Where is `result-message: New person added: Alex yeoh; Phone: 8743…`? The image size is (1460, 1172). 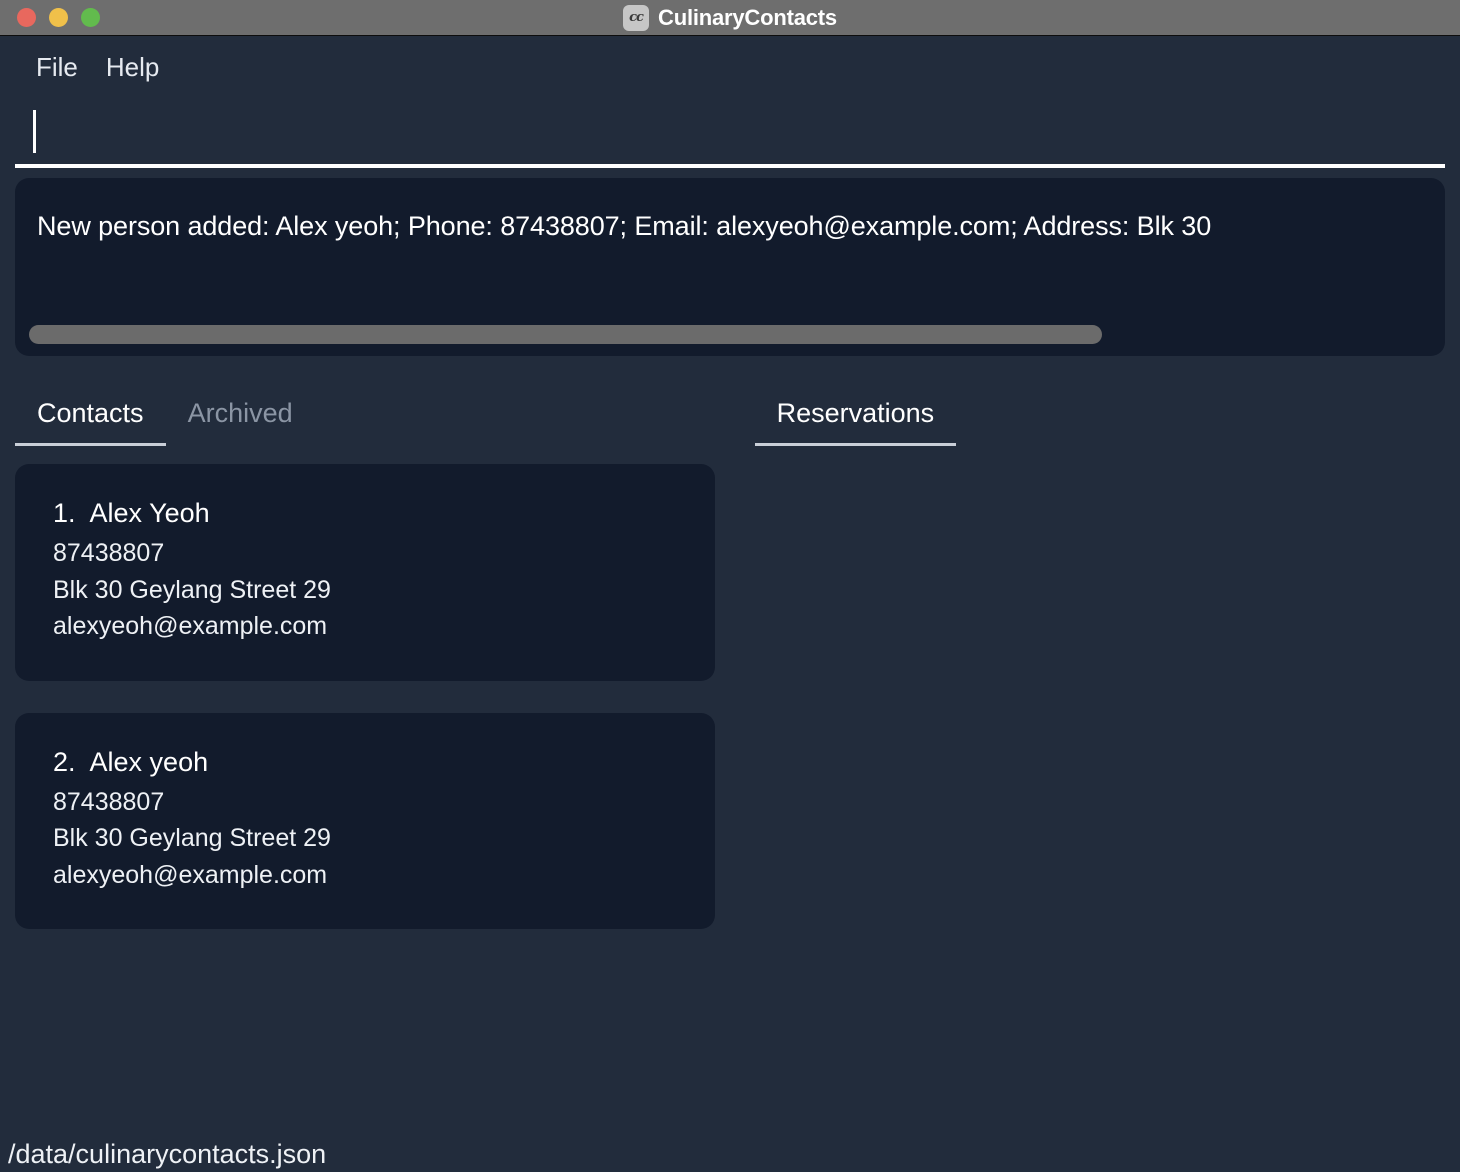 result-message: New person added: Alex yeoh; Phone: 8743… is located at coordinates (624, 226).